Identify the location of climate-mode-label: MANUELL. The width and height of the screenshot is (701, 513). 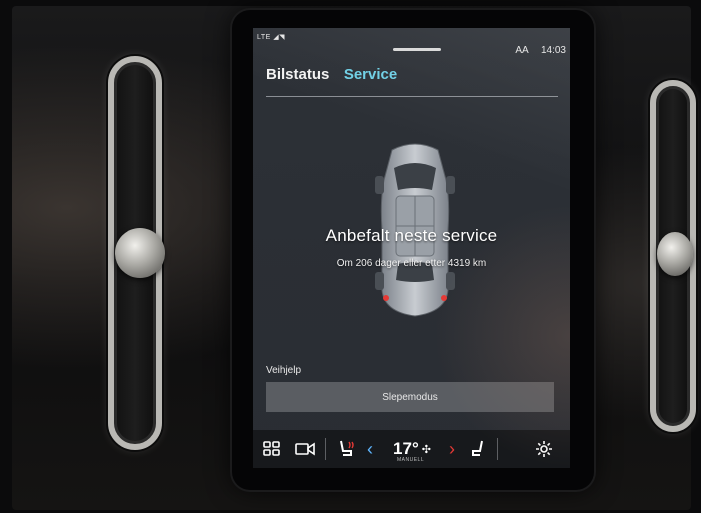
(411, 460).